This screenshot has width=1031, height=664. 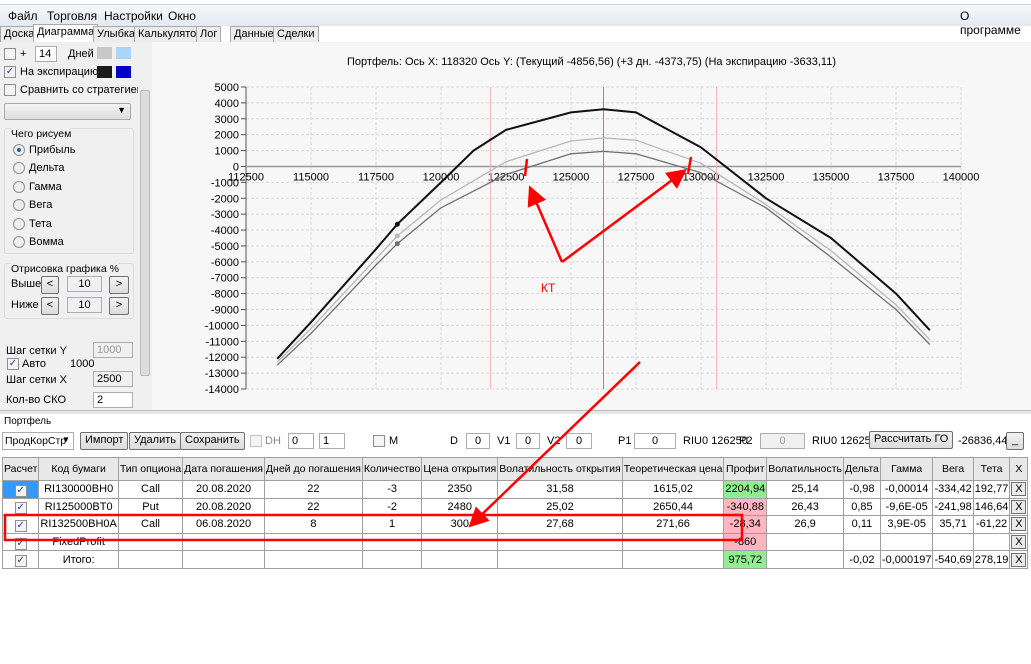 What do you see at coordinates (397, 224) in the screenshot?
I see `cursor-point` at bounding box center [397, 224].